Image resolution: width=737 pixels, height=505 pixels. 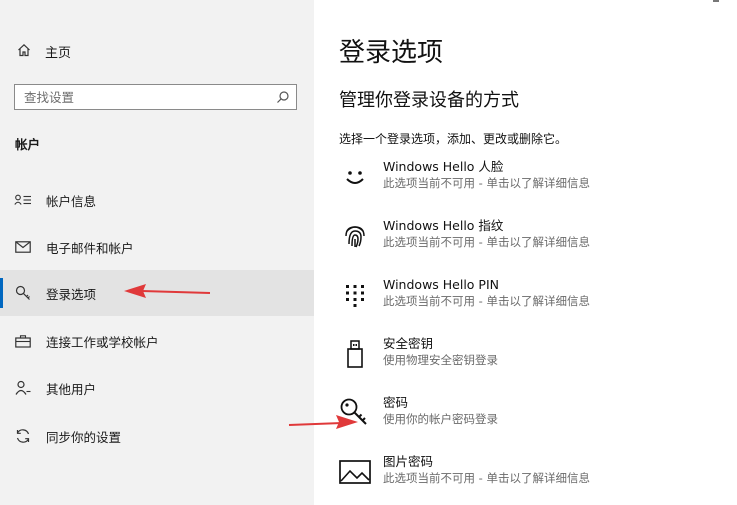 I want to click on fingerprint-icon, so click(x=355, y=236).